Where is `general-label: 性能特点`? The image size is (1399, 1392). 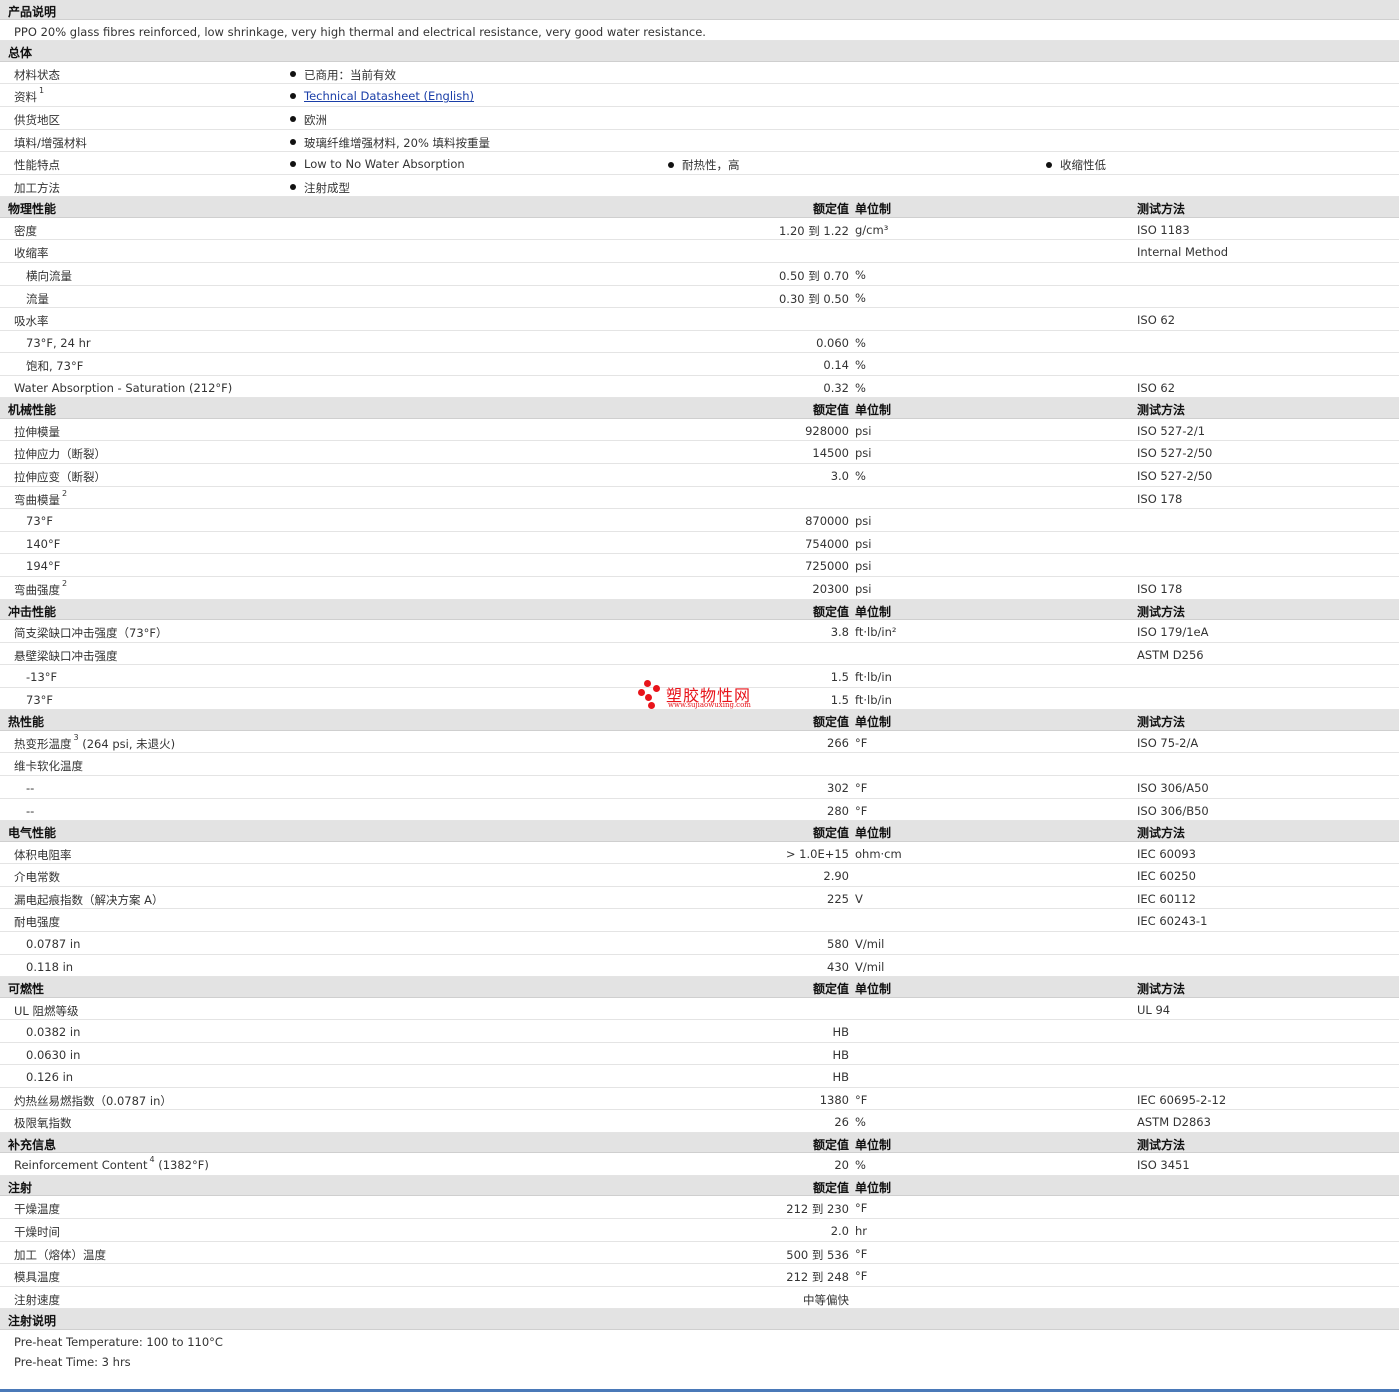 general-label: 性能特点 is located at coordinates (37, 165).